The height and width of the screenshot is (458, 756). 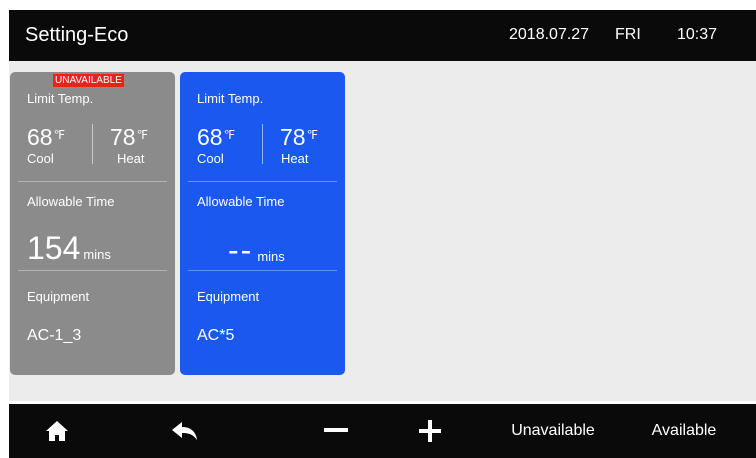 I want to click on top-bar: Setting-Eco 2018.07.27 FRI 10:37, so click(x=382, y=35).